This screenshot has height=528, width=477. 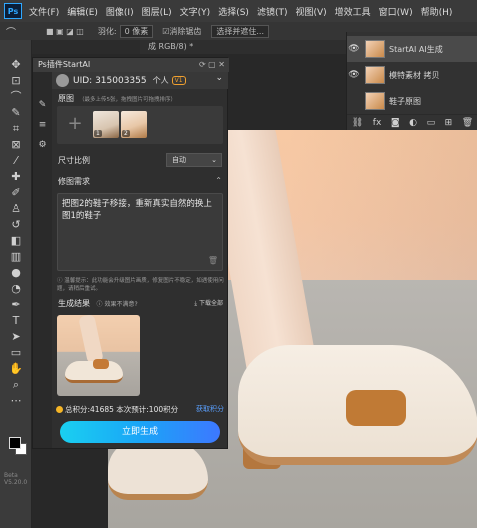 What do you see at coordinates (140, 432) in the screenshot?
I see `generate-button: 立即生成` at bounding box center [140, 432].